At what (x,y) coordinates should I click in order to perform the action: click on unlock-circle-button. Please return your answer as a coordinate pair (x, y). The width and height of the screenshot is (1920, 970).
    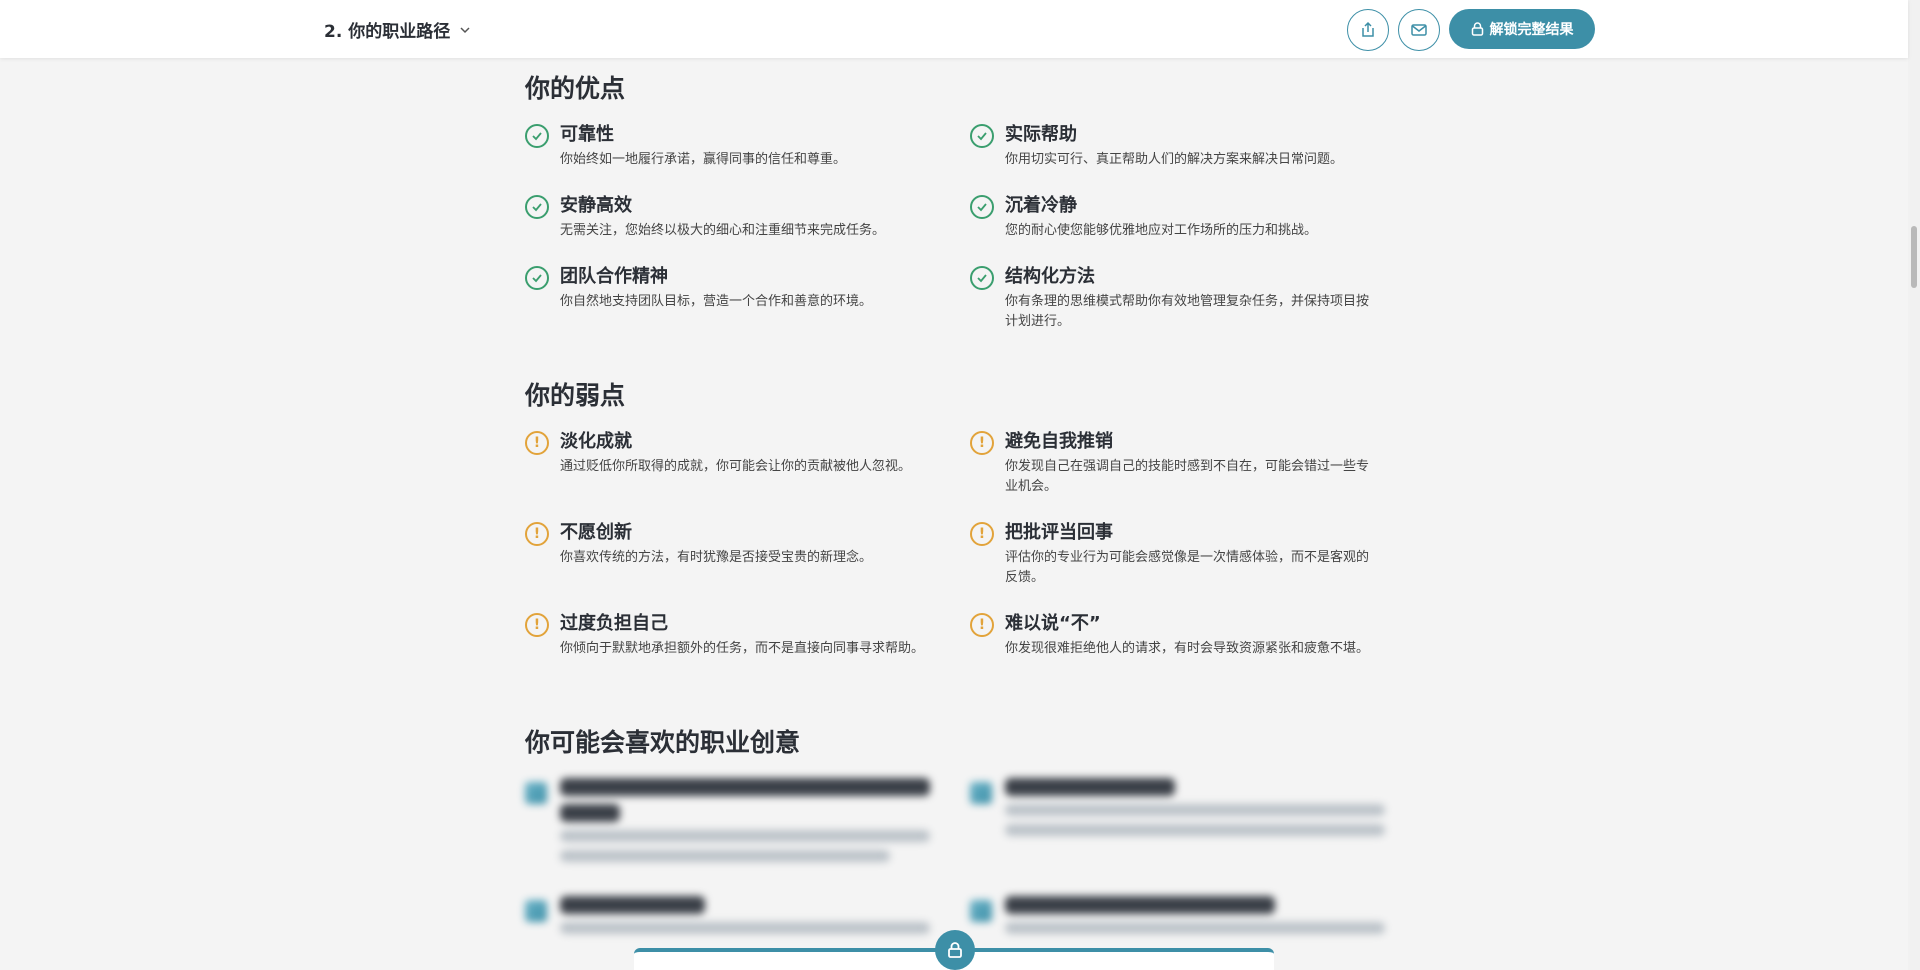
    Looking at the image, I should click on (955, 950).